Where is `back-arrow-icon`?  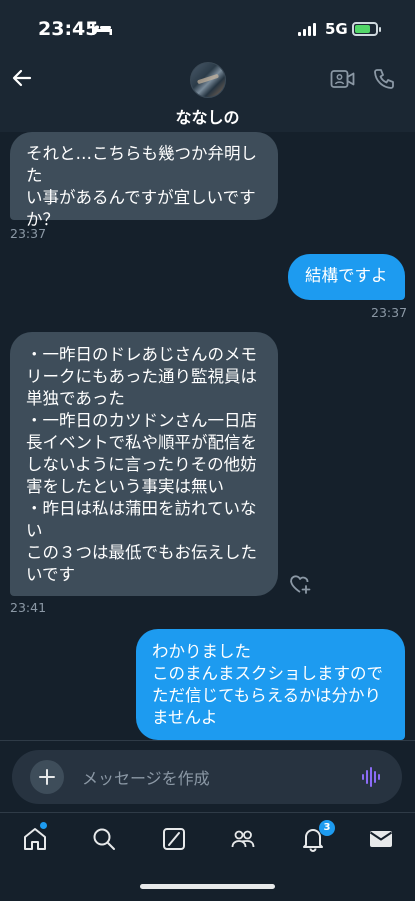 back-arrow-icon is located at coordinates (22, 78).